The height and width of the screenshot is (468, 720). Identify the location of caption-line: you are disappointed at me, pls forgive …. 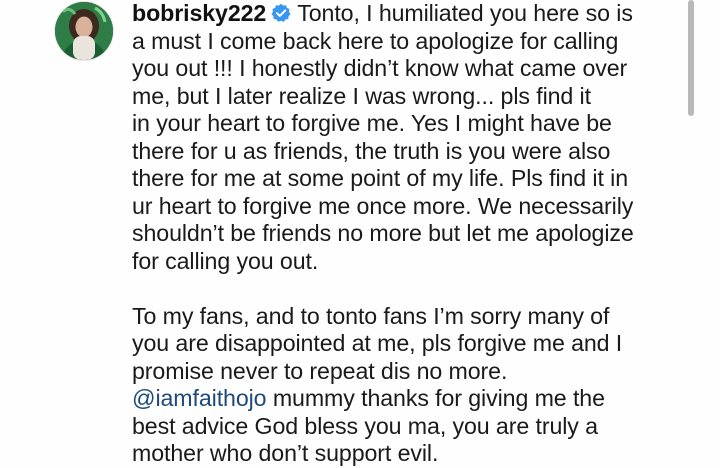
(377, 343).